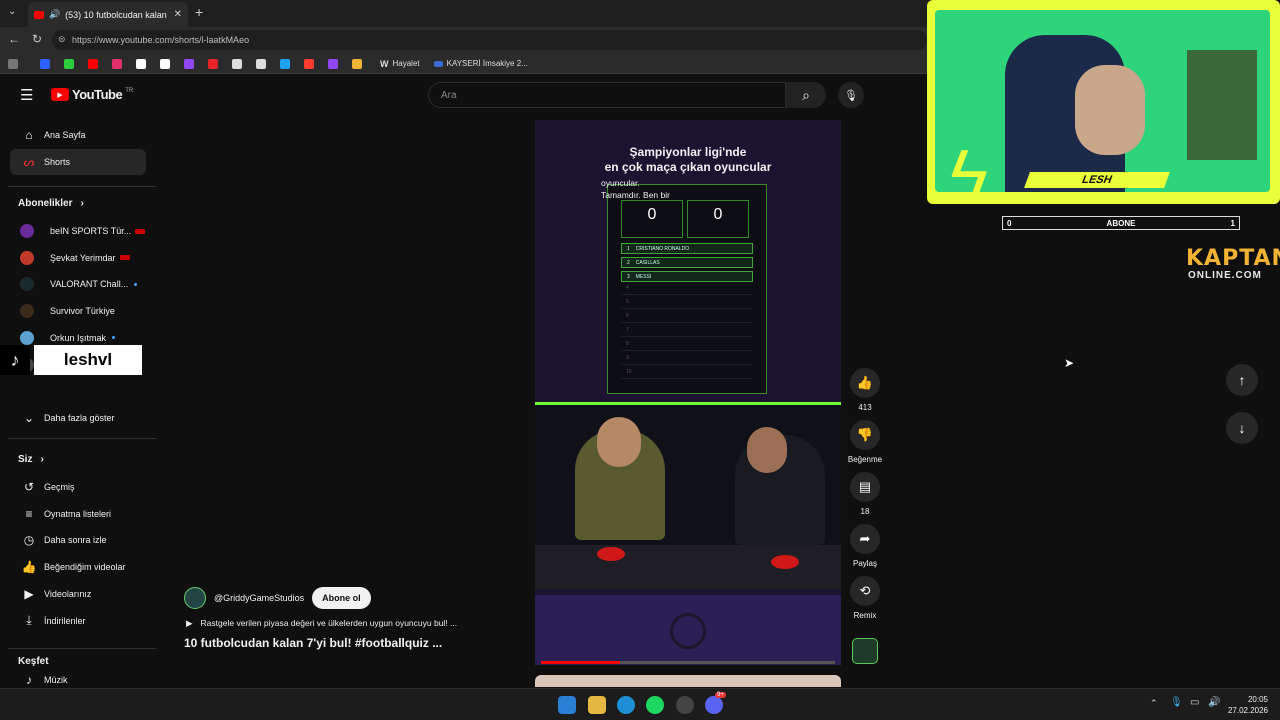 The height and width of the screenshot is (720, 1280). I want to click on discord-icon: 9+, so click(715, 703).